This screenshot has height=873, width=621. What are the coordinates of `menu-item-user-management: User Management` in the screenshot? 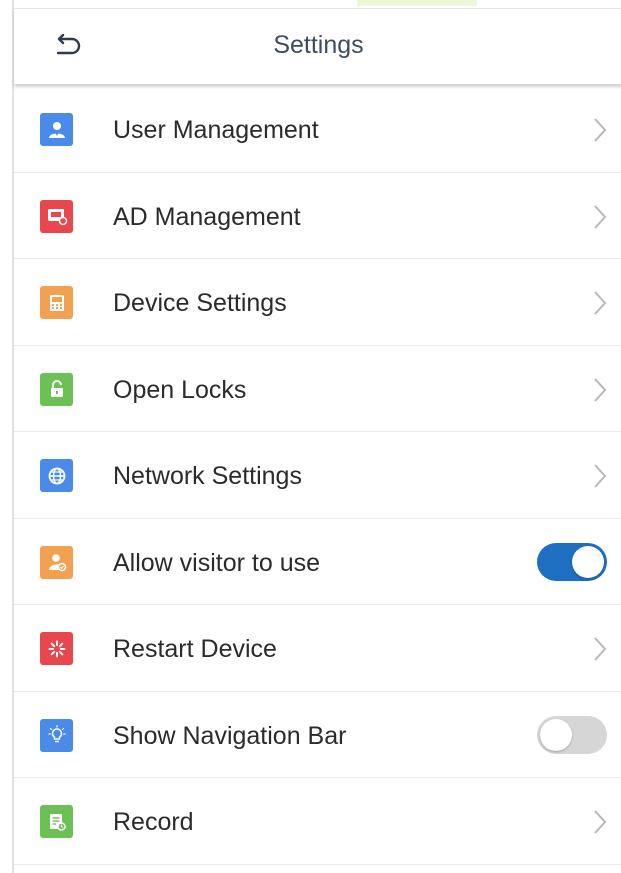 It's located at (317, 129).